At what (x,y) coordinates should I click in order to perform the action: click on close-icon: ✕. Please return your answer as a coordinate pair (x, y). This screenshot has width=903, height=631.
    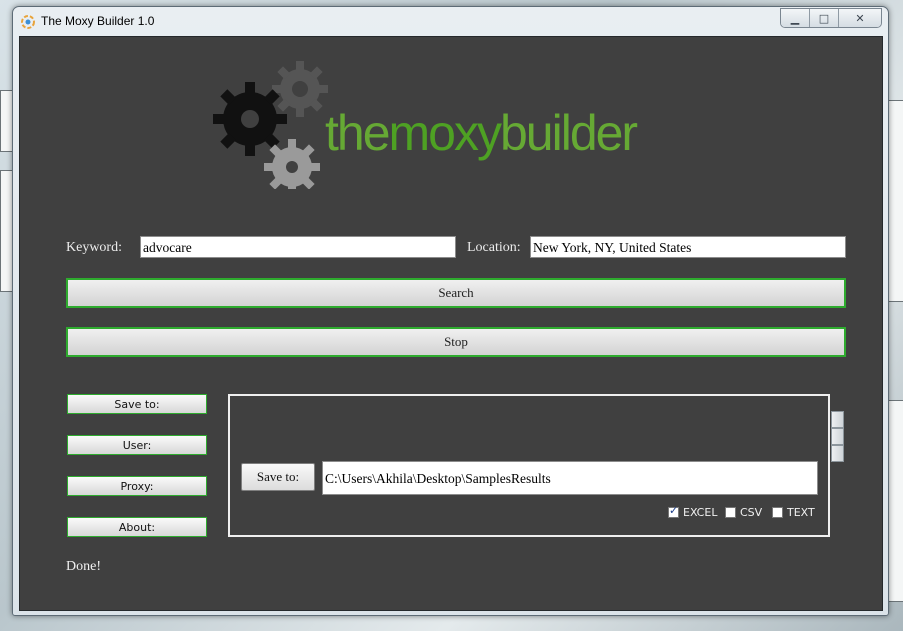
    Looking at the image, I should click on (860, 18).